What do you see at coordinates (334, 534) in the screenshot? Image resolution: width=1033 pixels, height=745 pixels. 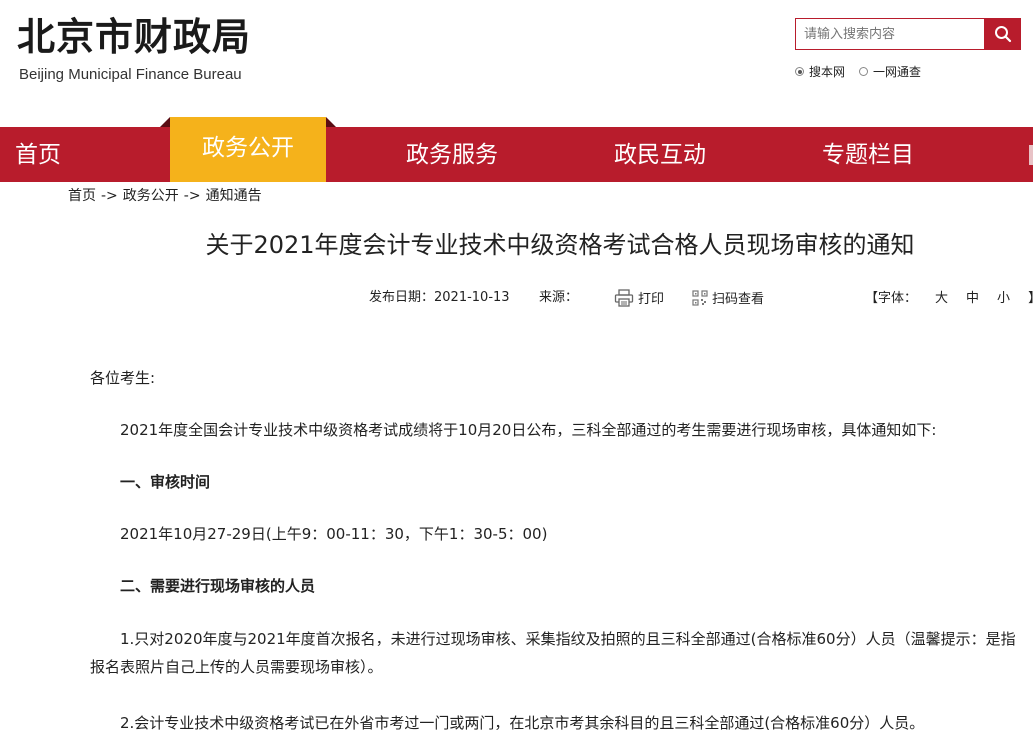 I see `review-time: 2021年10月27-29日(上午9：00-11：30，下午1：30-5：00)` at bounding box center [334, 534].